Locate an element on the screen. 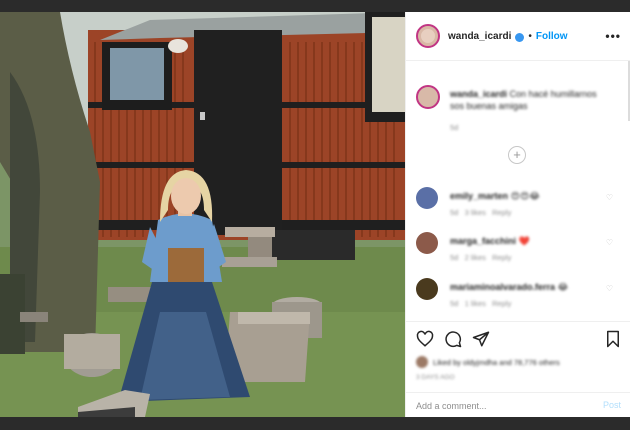 This screenshot has width=630, height=430. comment-likes: 1 likes is located at coordinates (475, 303).